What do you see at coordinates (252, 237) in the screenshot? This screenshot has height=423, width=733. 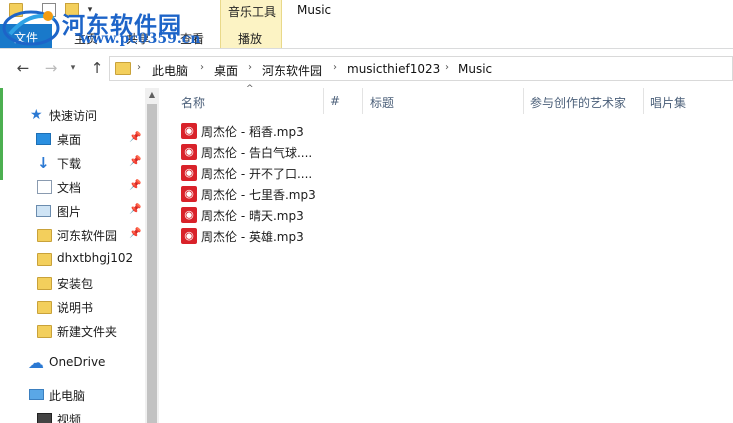 I see `file-name: 周杰伦 - 英雄.mp3` at bounding box center [252, 237].